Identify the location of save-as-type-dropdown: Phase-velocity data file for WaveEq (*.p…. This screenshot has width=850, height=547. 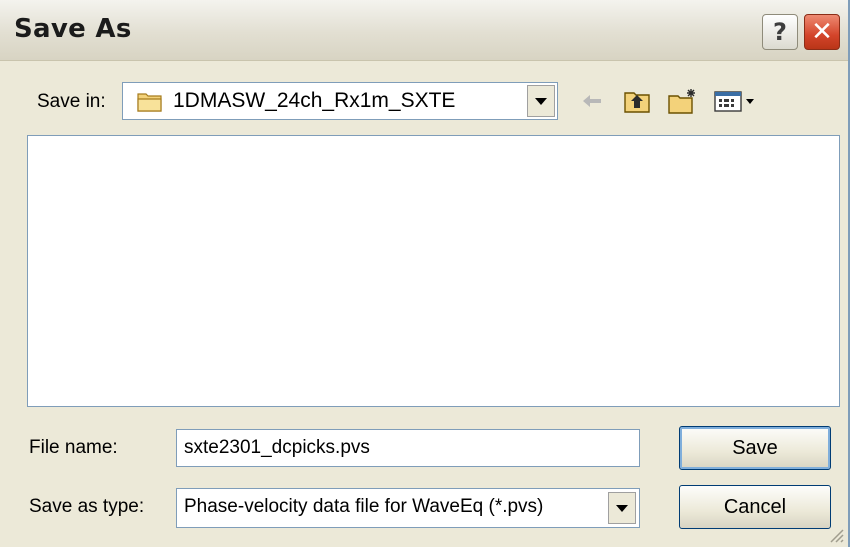
(408, 508).